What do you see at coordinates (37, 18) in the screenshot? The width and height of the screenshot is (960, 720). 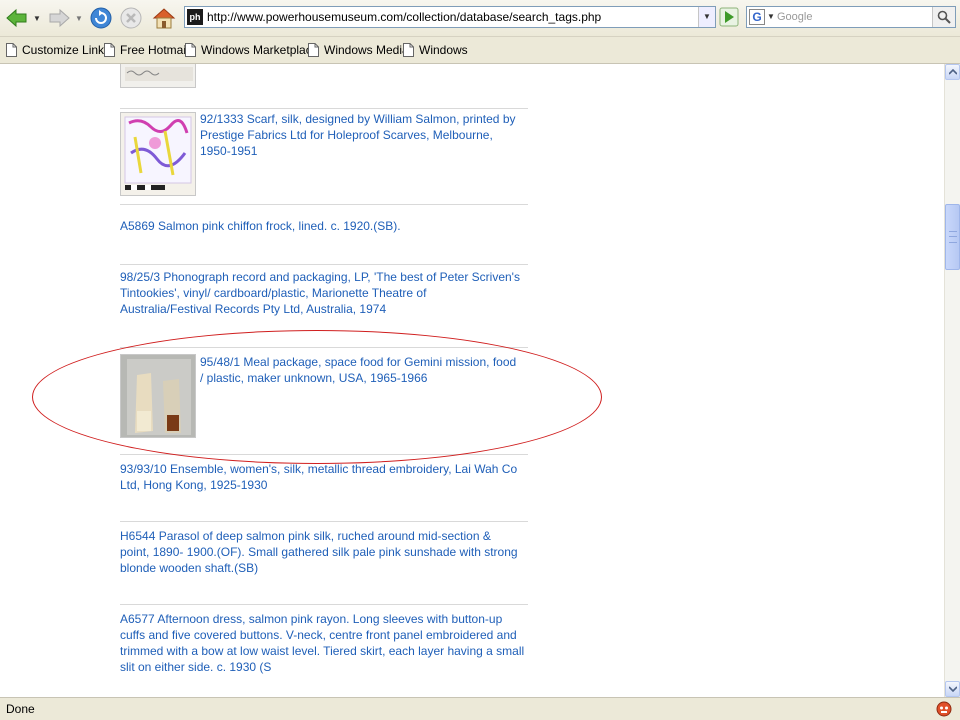 I see `back-history-dropdown: ▼` at bounding box center [37, 18].